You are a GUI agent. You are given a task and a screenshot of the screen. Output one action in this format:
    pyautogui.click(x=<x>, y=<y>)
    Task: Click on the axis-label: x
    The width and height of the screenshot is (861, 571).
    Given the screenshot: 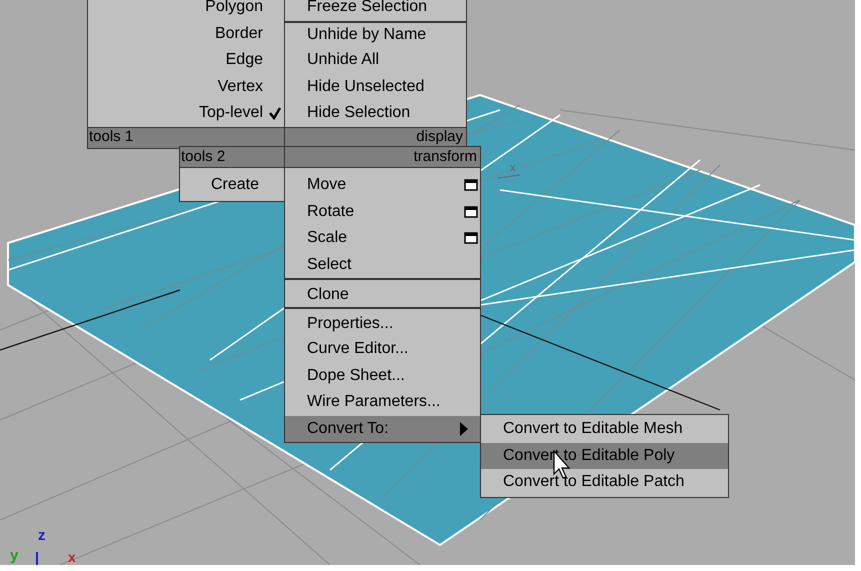 What is the action you would take?
    pyautogui.click(x=72, y=557)
    